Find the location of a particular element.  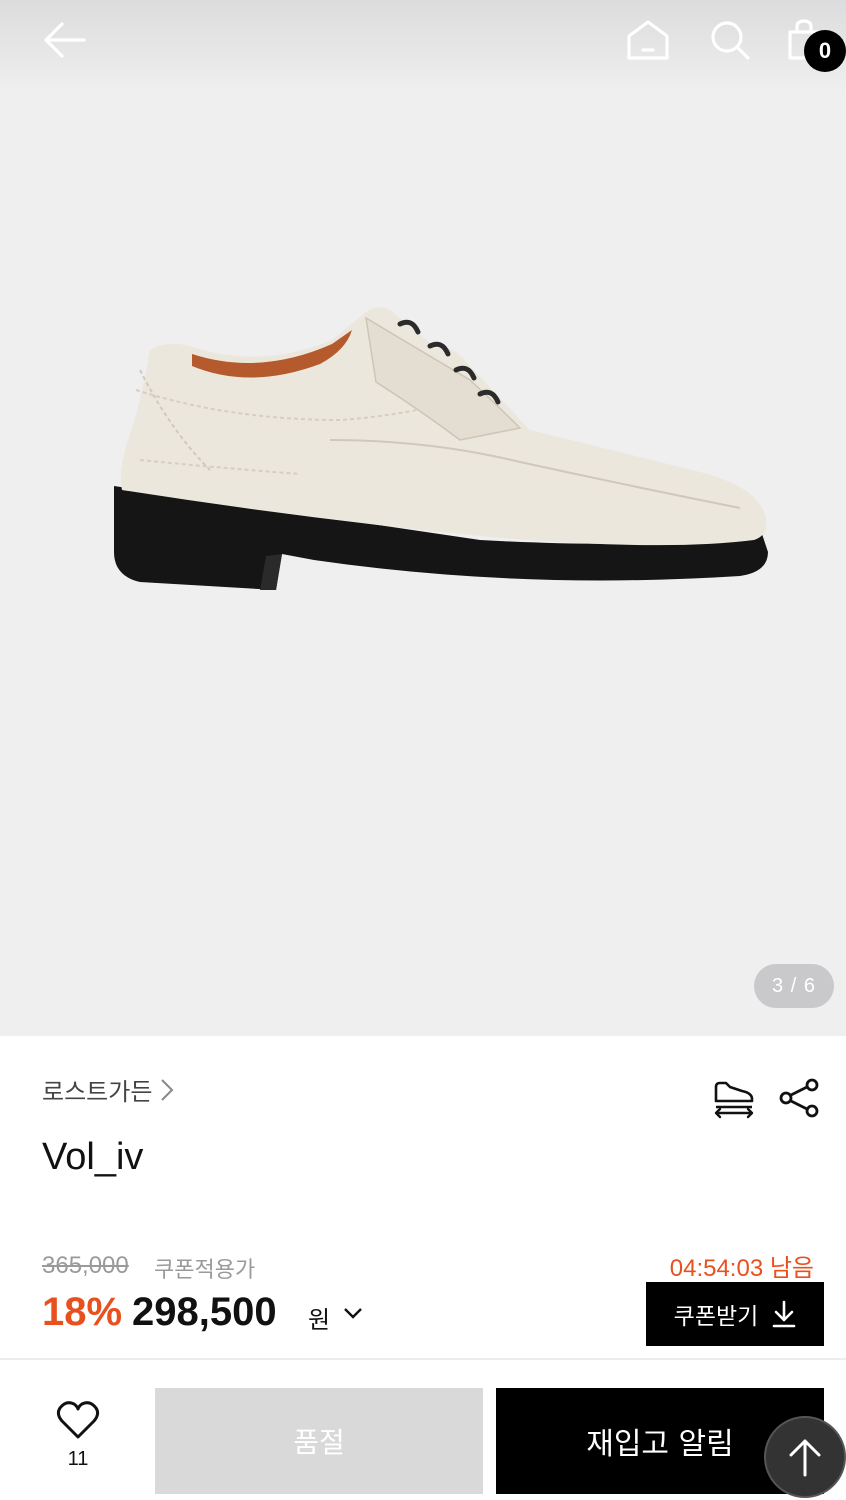

section-divider is located at coordinates (423, 1359).